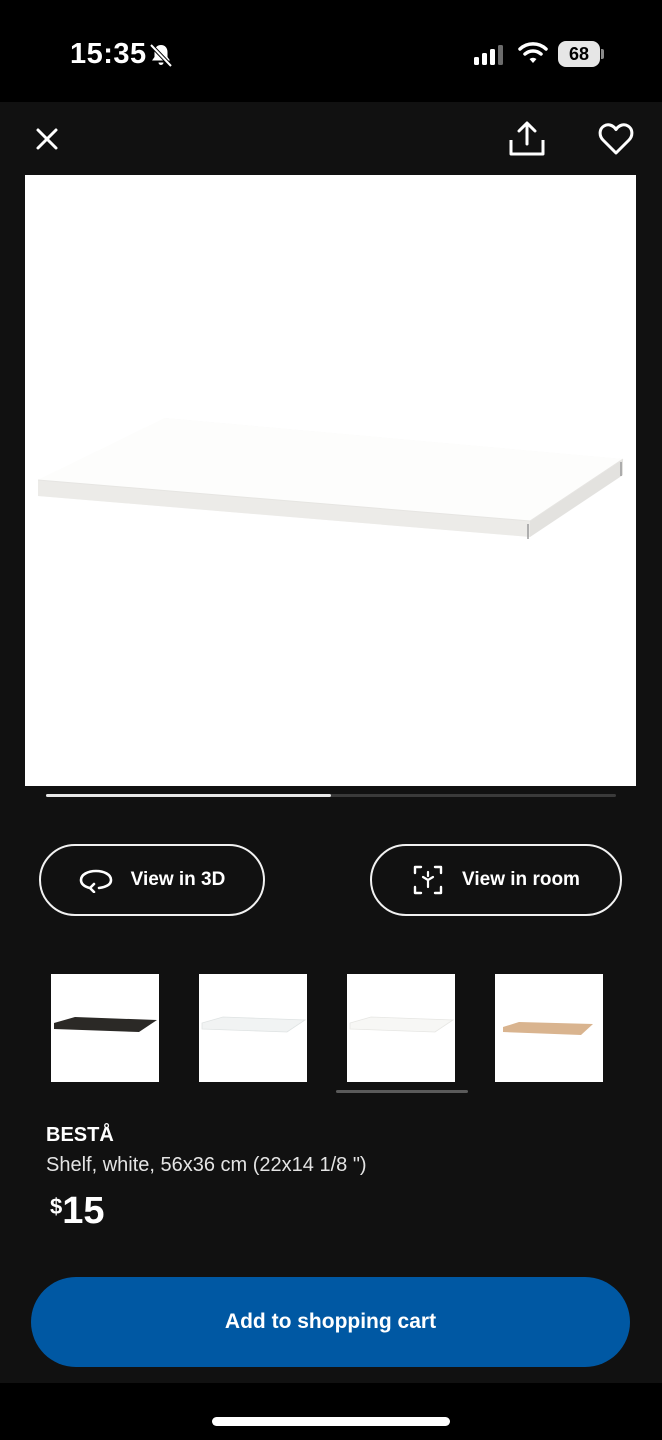 The width and height of the screenshot is (662, 1440). I want to click on price-amount: 15, so click(83, 1211).